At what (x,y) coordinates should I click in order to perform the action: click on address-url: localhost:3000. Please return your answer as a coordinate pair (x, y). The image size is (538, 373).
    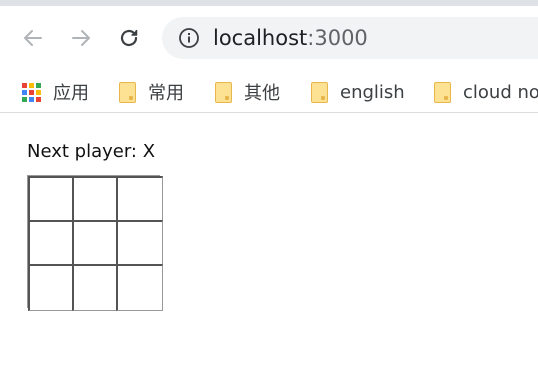
    Looking at the image, I should click on (290, 38).